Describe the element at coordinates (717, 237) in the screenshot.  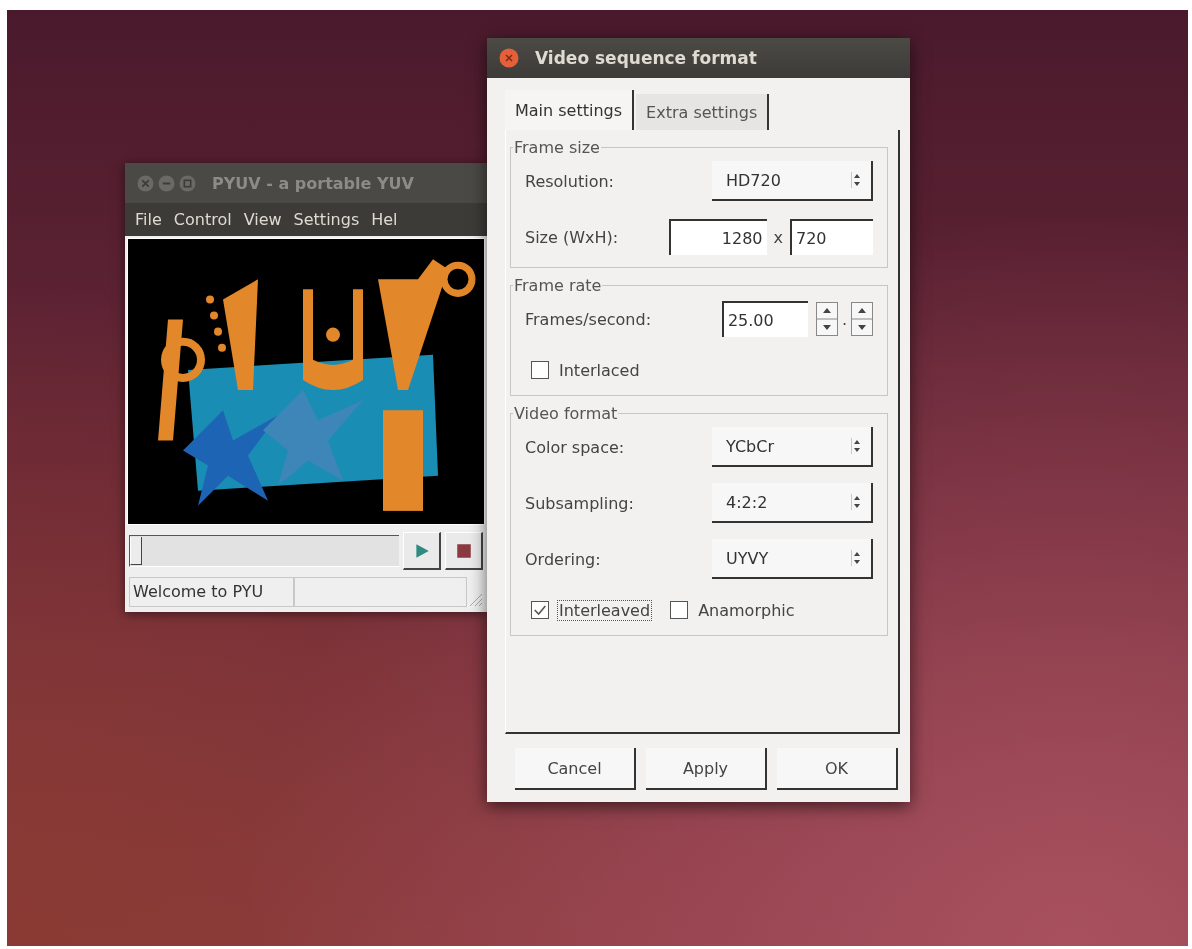
I see `width-field: 1280` at that location.